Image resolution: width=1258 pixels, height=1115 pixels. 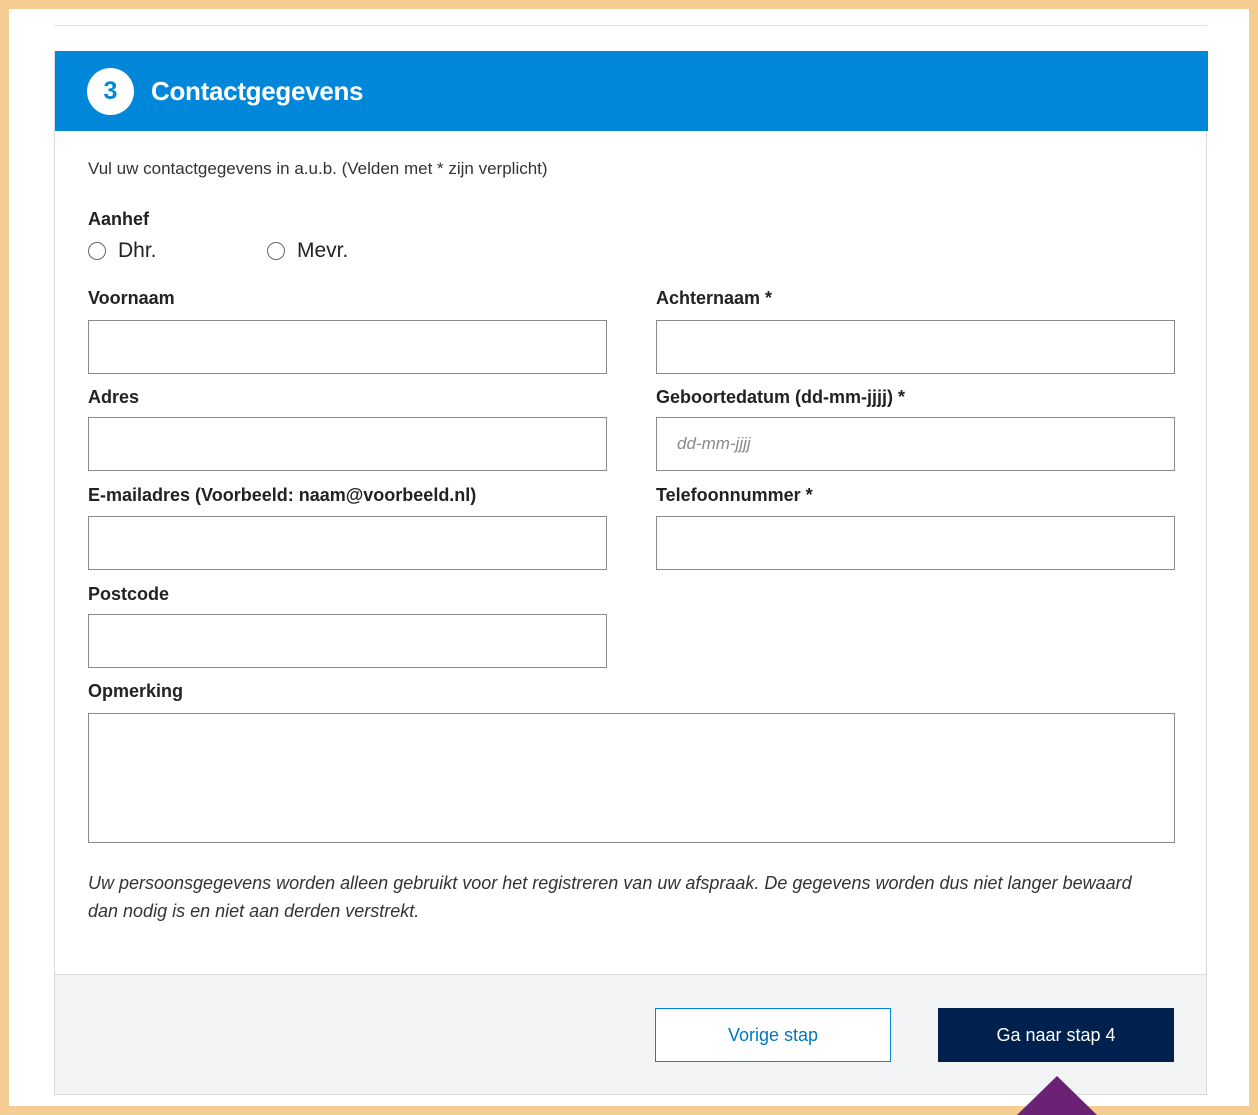 What do you see at coordinates (257, 90) in the screenshot?
I see `section-title: Contactgegevens` at bounding box center [257, 90].